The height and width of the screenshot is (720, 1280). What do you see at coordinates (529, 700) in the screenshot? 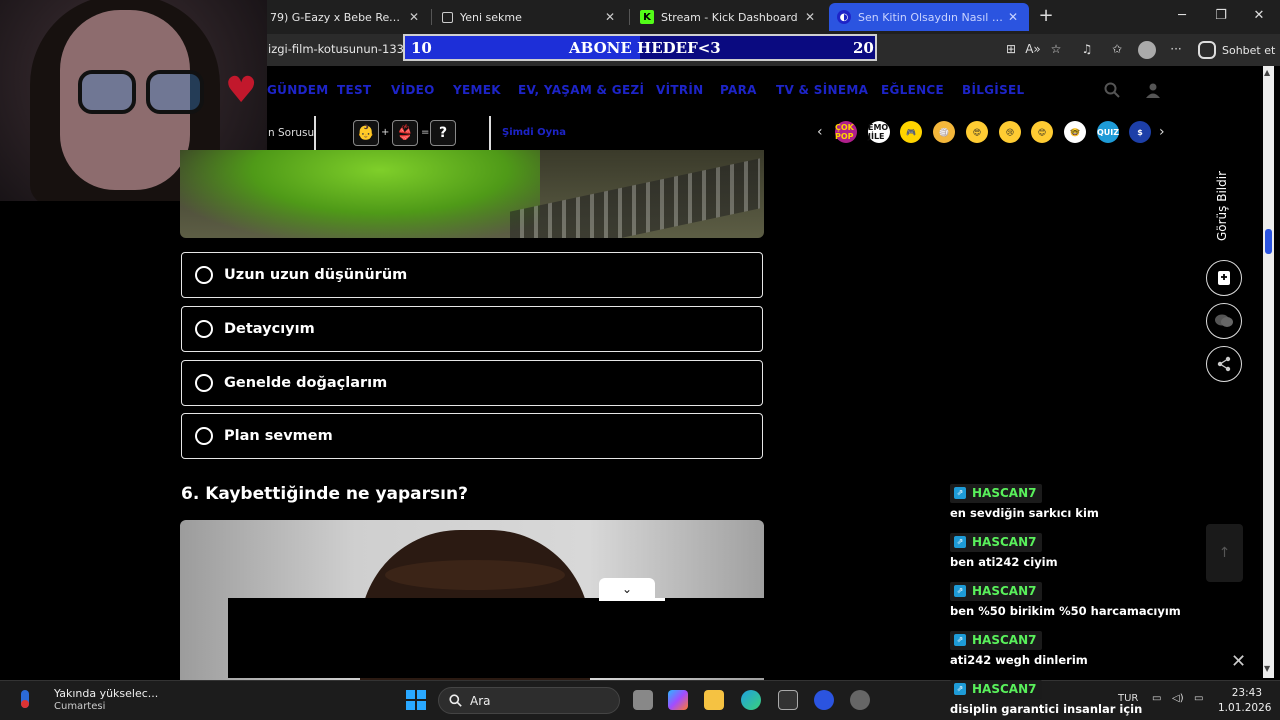
I see `taskbar-search: Ara` at bounding box center [529, 700].